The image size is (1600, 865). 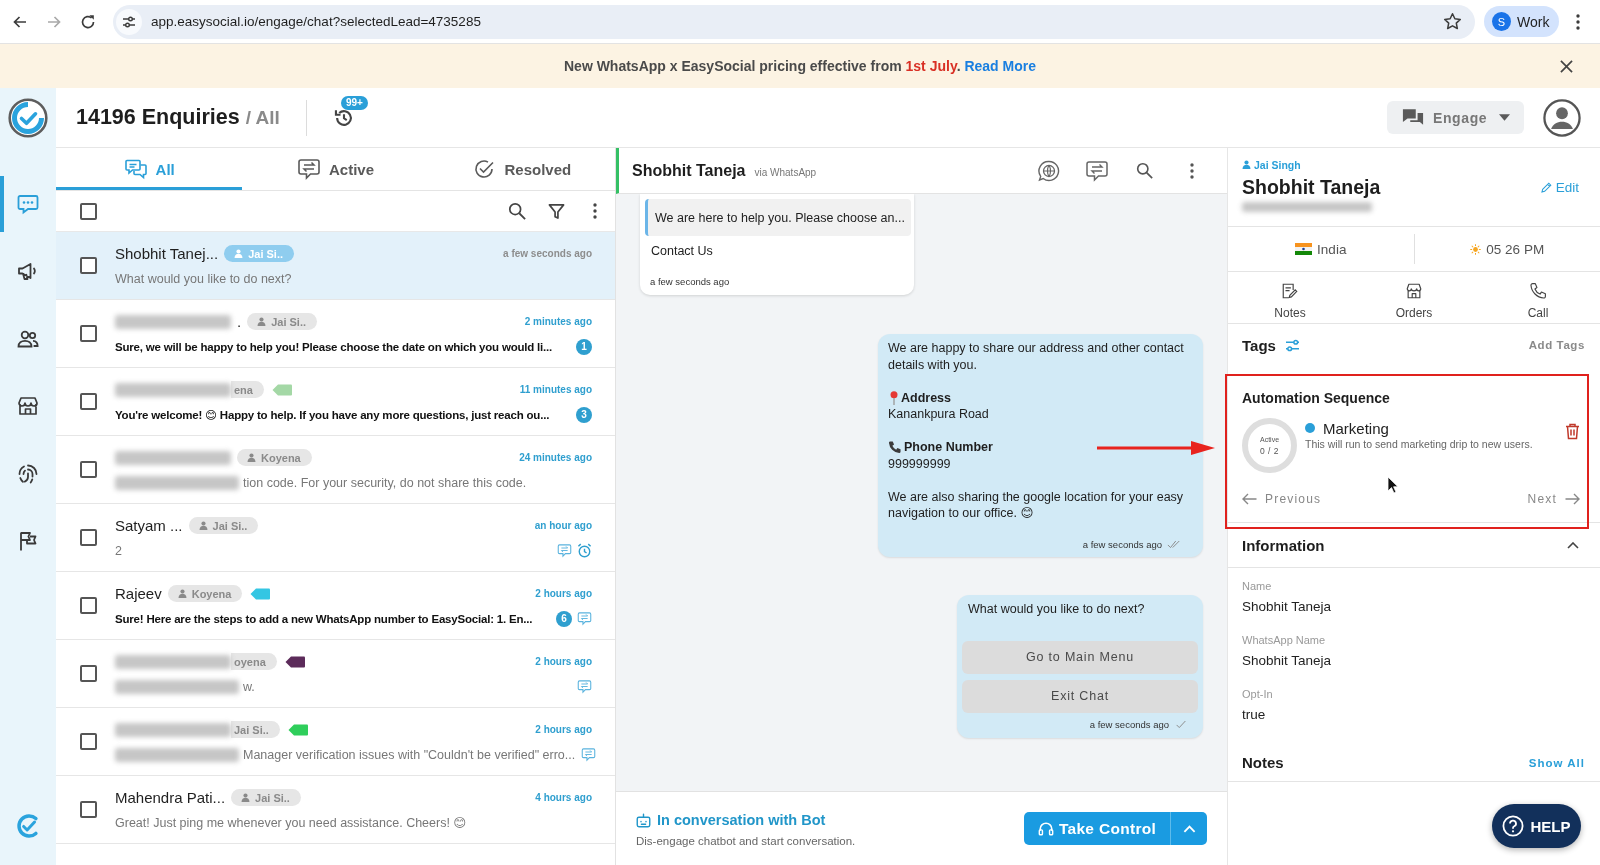 What do you see at coordinates (1257, 586) in the screenshot?
I see `field-label: Name` at bounding box center [1257, 586].